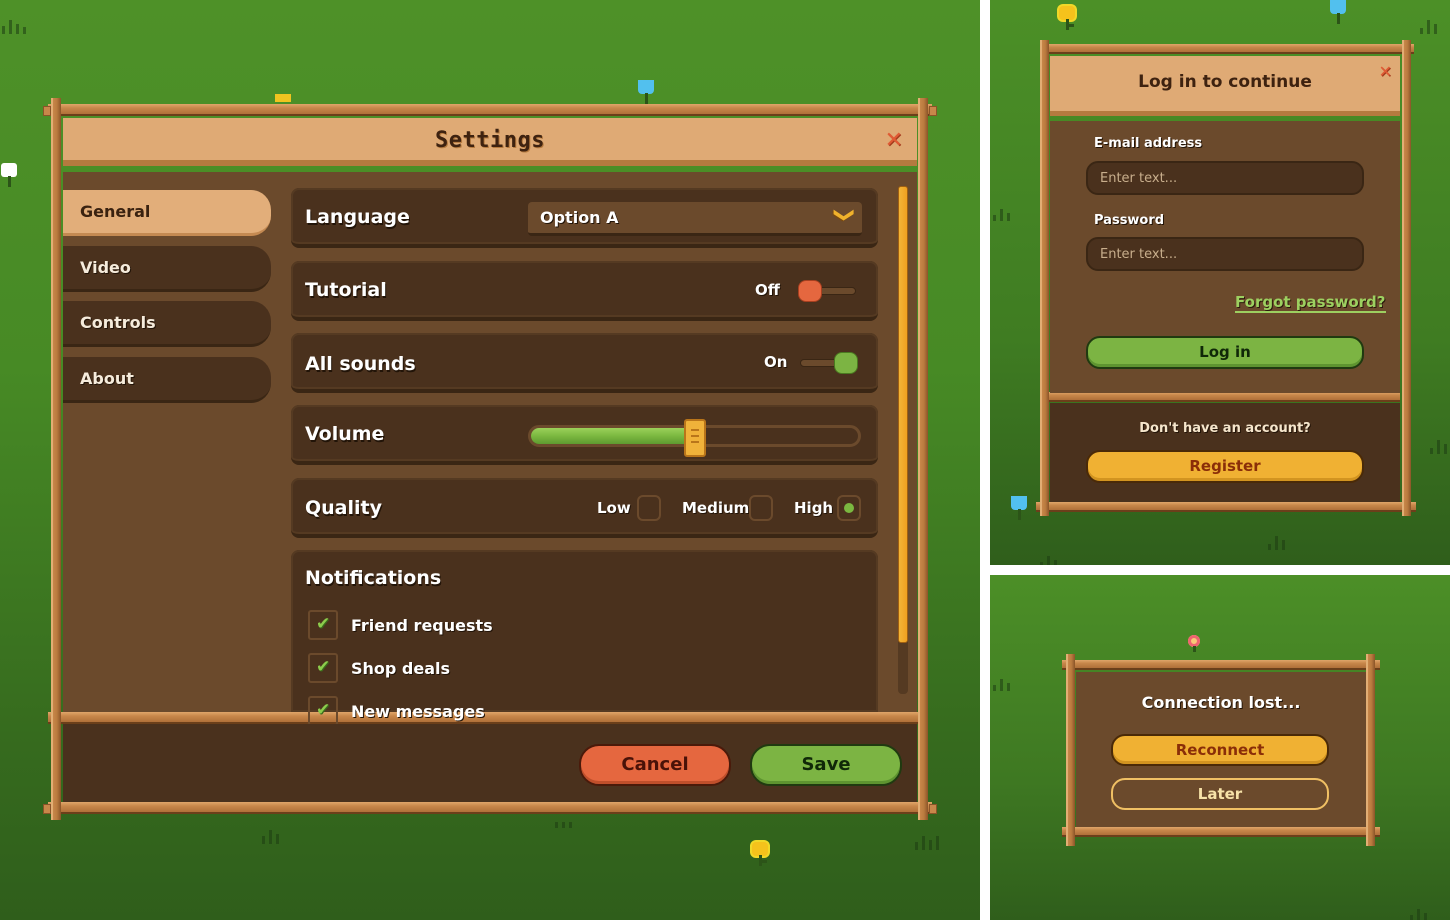 The width and height of the screenshot is (1450, 920). I want to click on login-footer: Don't have an account? Register, so click(1225, 452).